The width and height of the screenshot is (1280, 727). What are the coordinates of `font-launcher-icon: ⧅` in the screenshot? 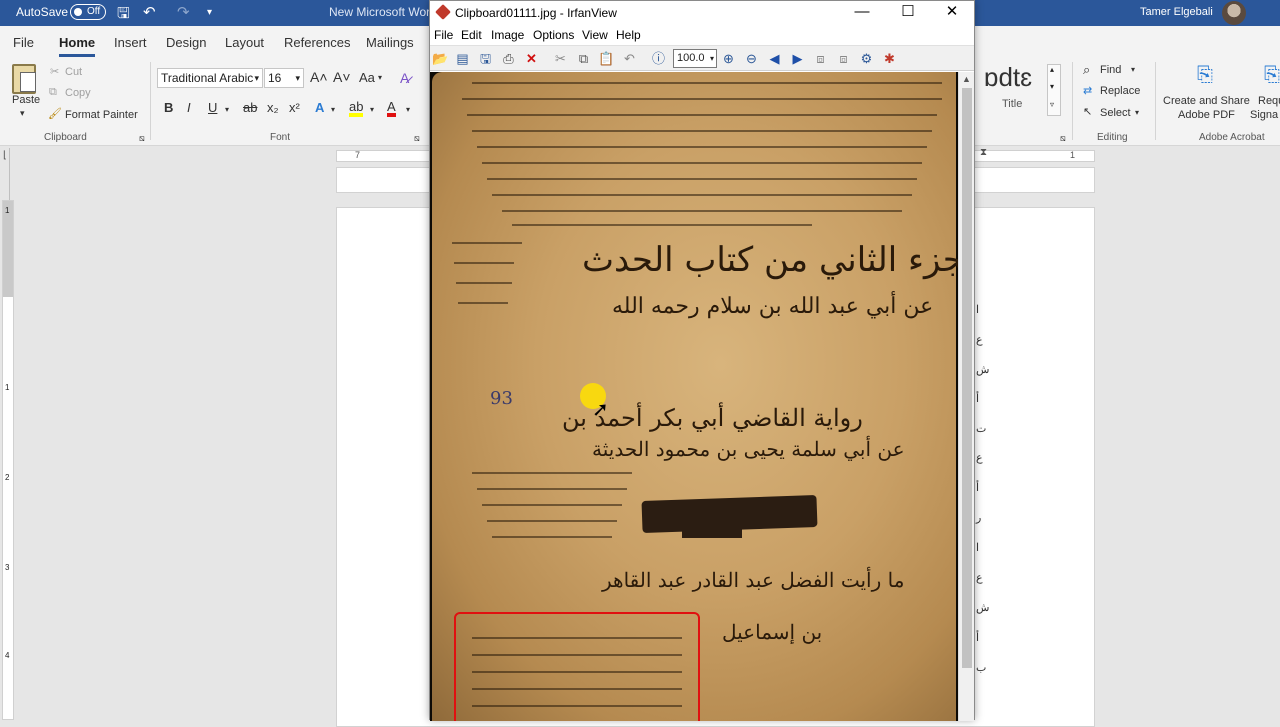 It's located at (417, 138).